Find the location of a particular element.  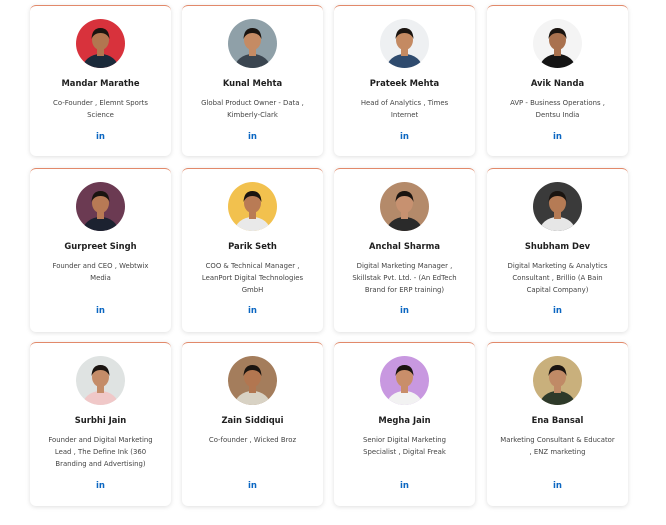

speaker-role: AVP - Business Operations , Dentsu India is located at coordinates (557, 109).